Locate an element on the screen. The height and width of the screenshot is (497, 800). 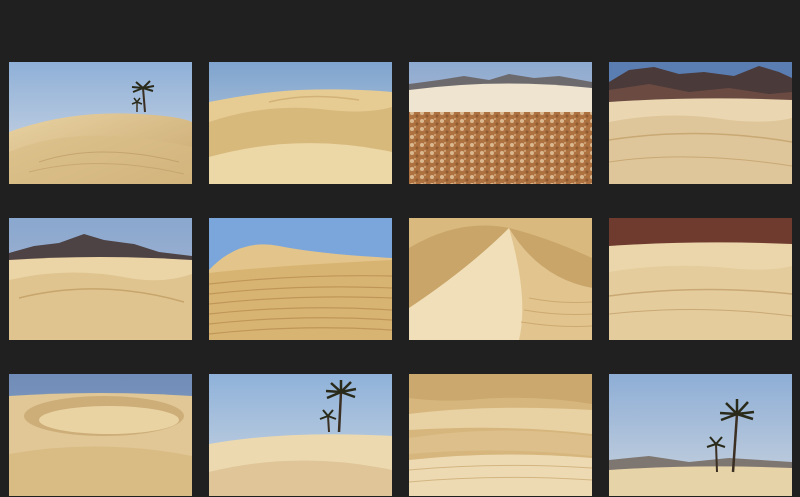
palm-oasis-image is located at coordinates (700, 435).